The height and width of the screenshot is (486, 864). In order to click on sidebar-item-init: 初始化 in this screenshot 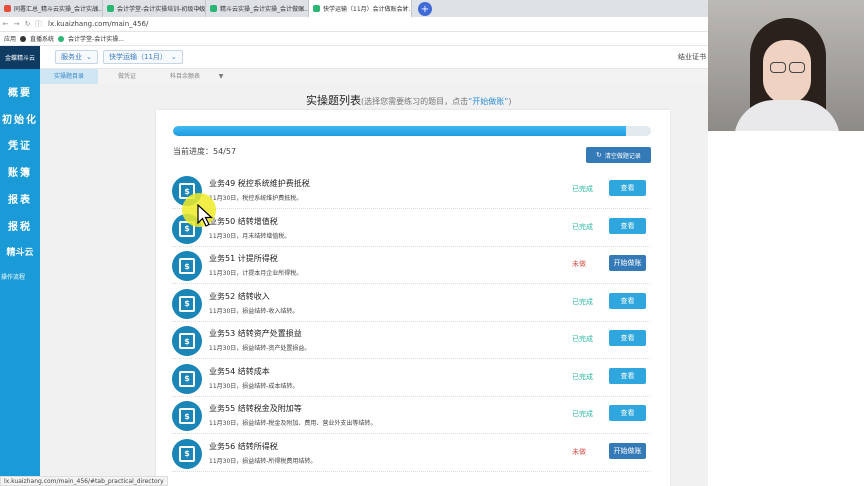, I will do `click(20, 118)`.